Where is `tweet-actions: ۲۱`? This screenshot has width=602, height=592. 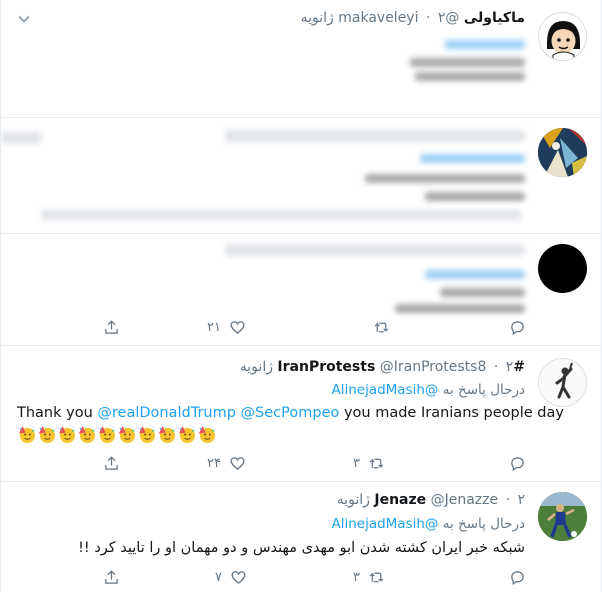 tweet-actions: ۲۱ is located at coordinates (301, 327).